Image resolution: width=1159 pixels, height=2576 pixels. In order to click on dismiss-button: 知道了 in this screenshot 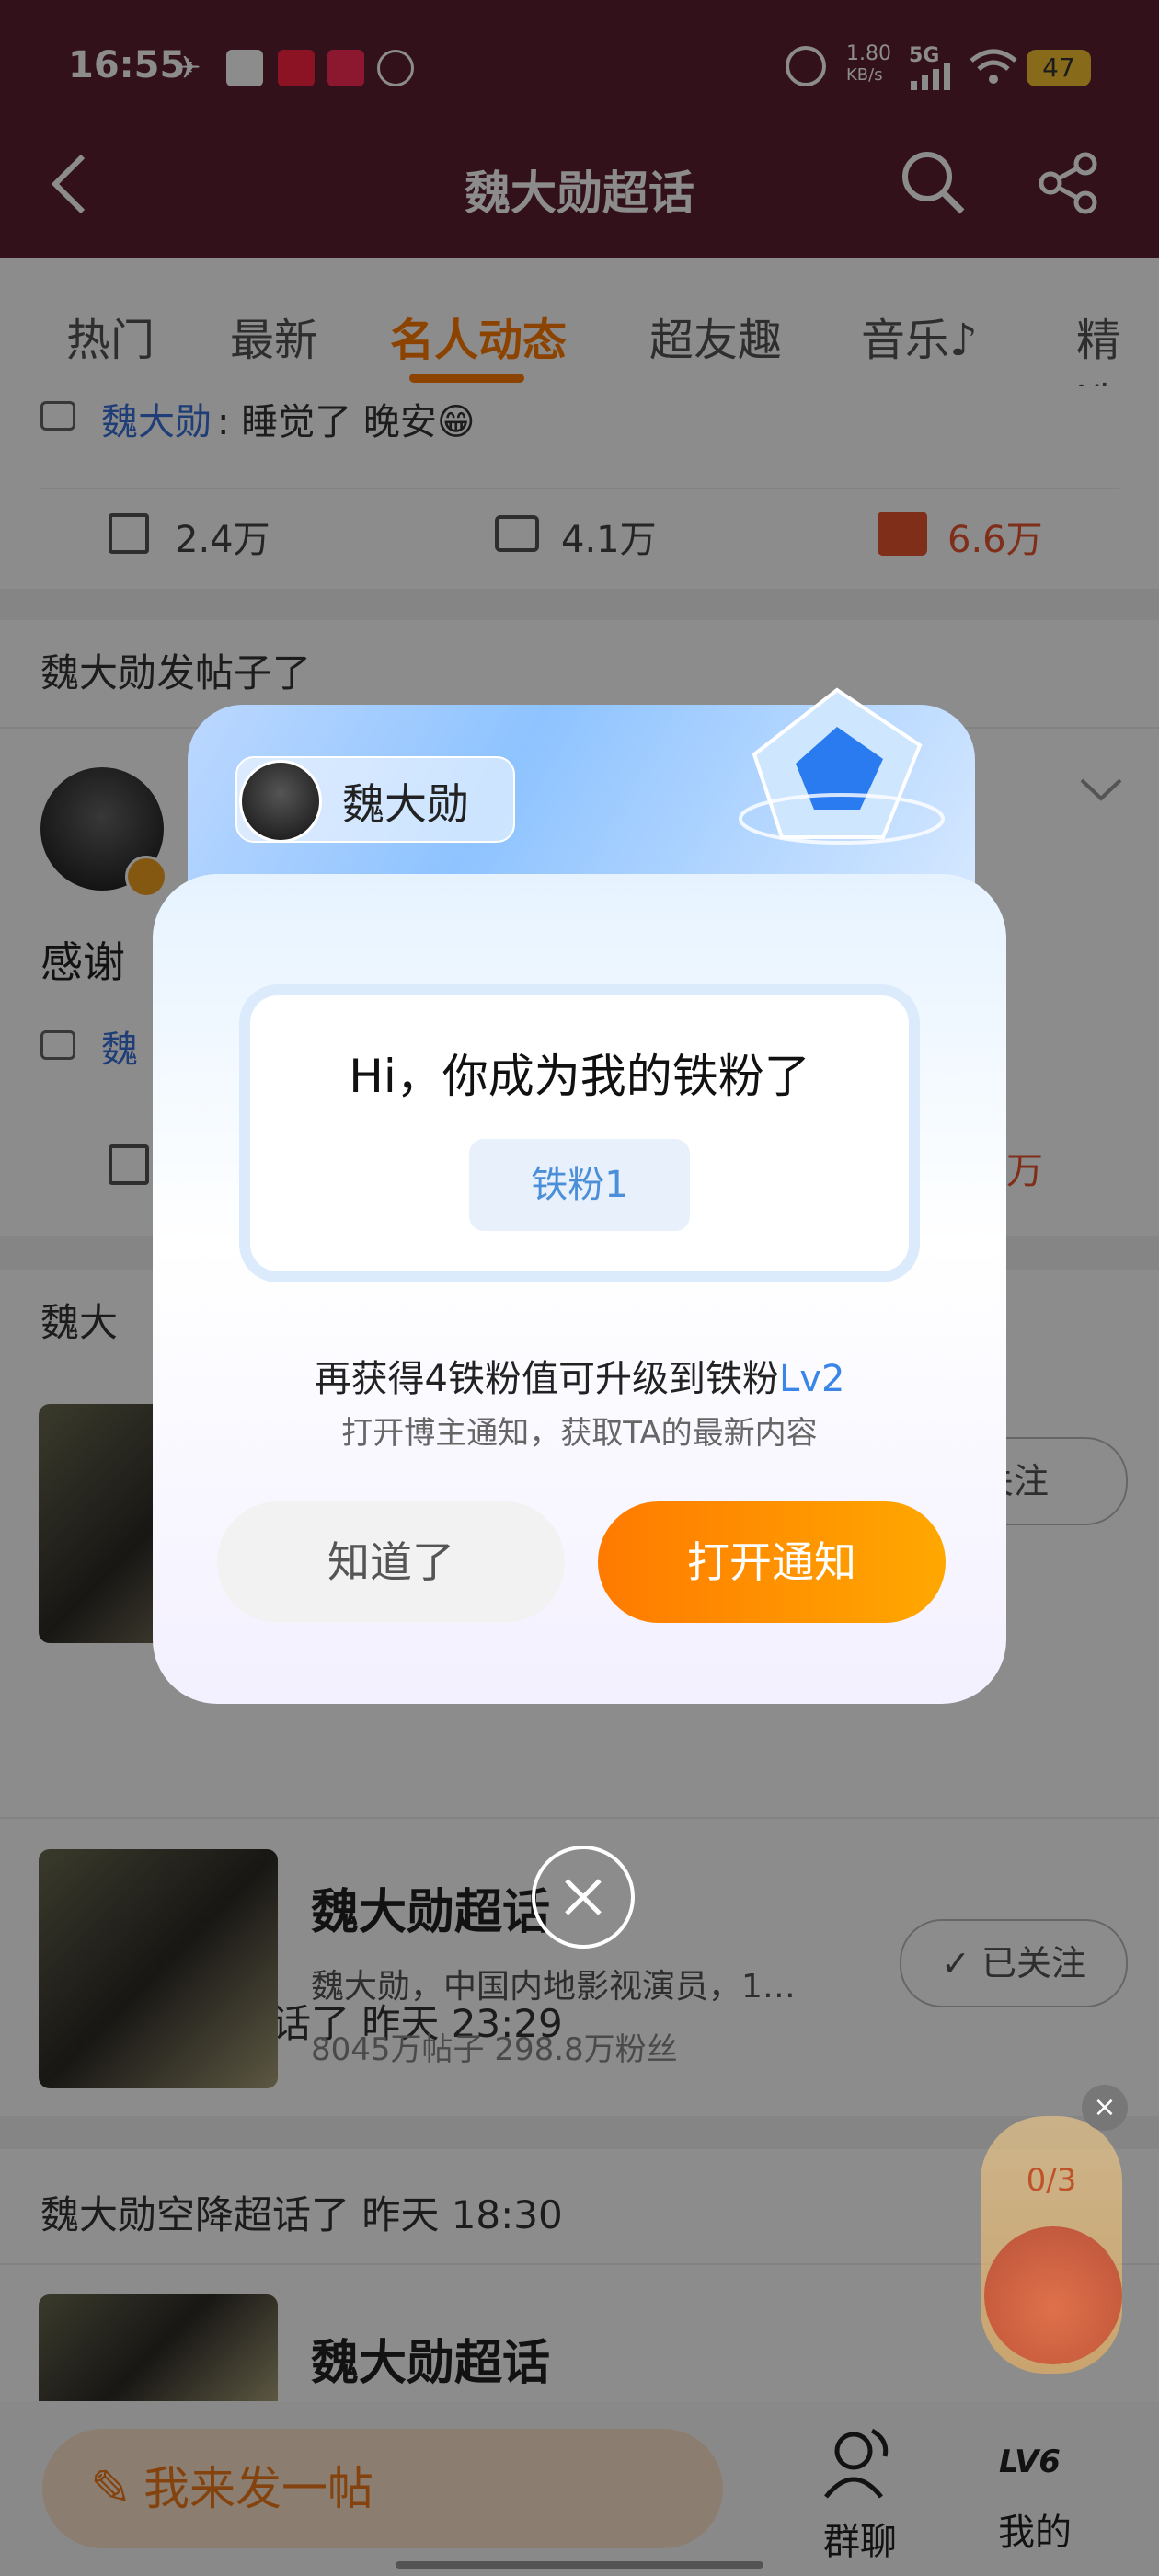, I will do `click(391, 1562)`.